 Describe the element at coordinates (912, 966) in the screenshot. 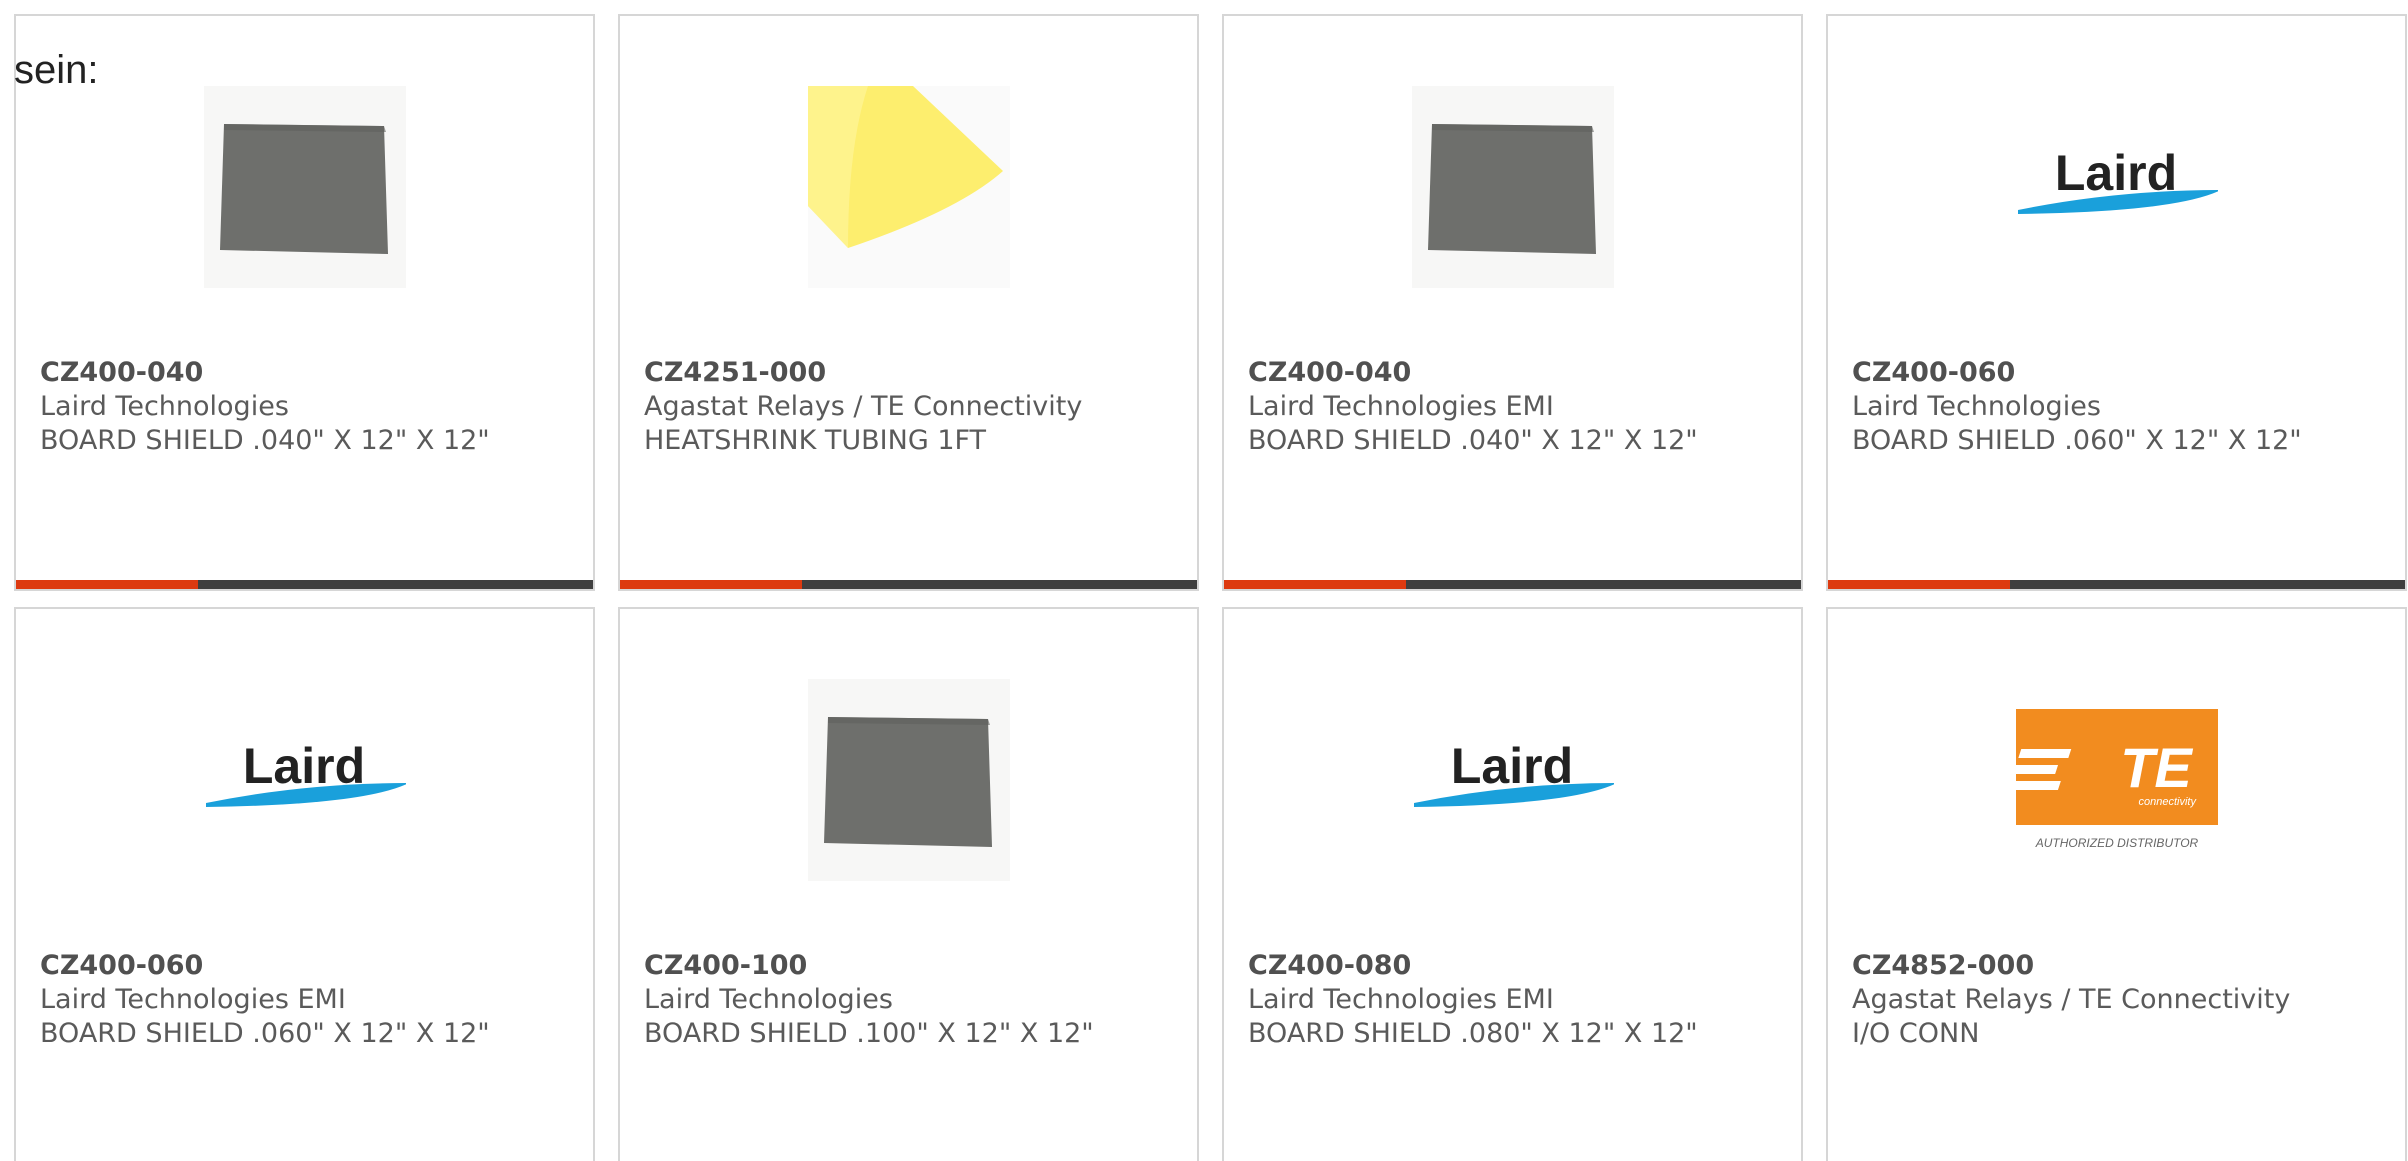

I see `part-number: CZ400-100` at that location.